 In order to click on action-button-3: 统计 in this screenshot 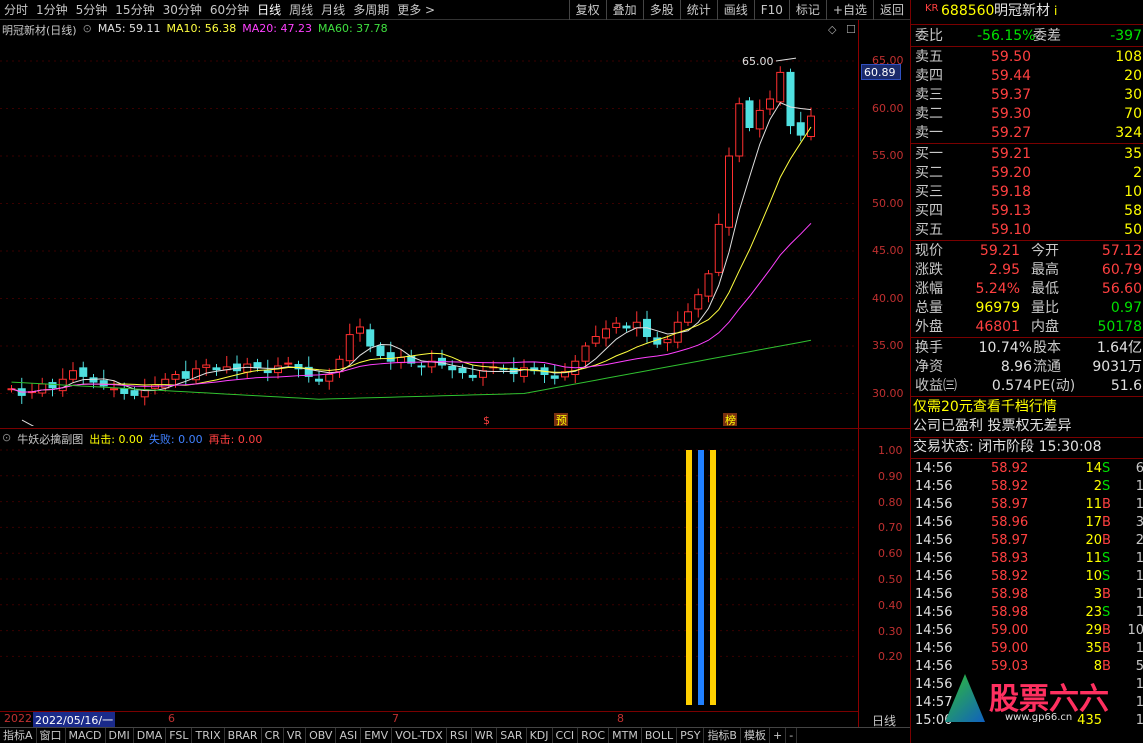, I will do `click(698, 10)`.